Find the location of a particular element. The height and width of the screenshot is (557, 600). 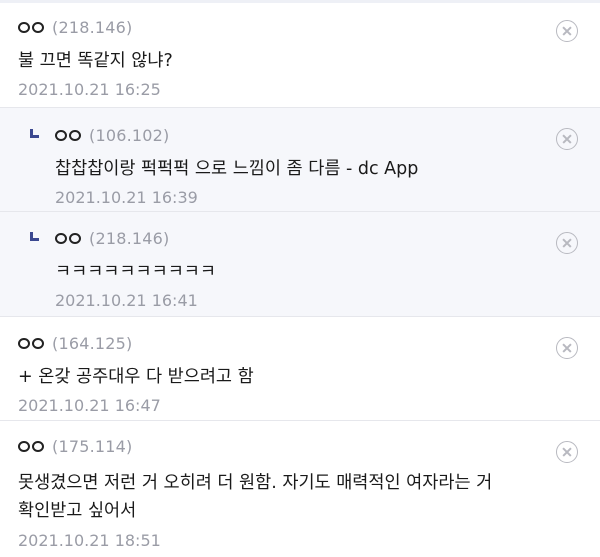

ip-address: (106.102) is located at coordinates (129, 135).